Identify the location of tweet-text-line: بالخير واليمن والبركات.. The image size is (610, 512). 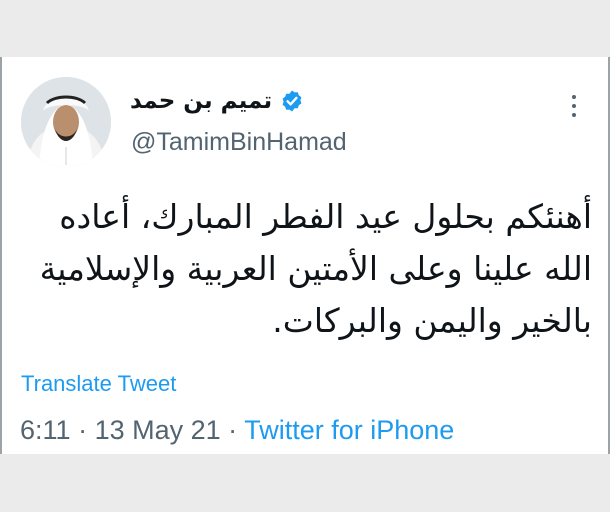
(432, 320).